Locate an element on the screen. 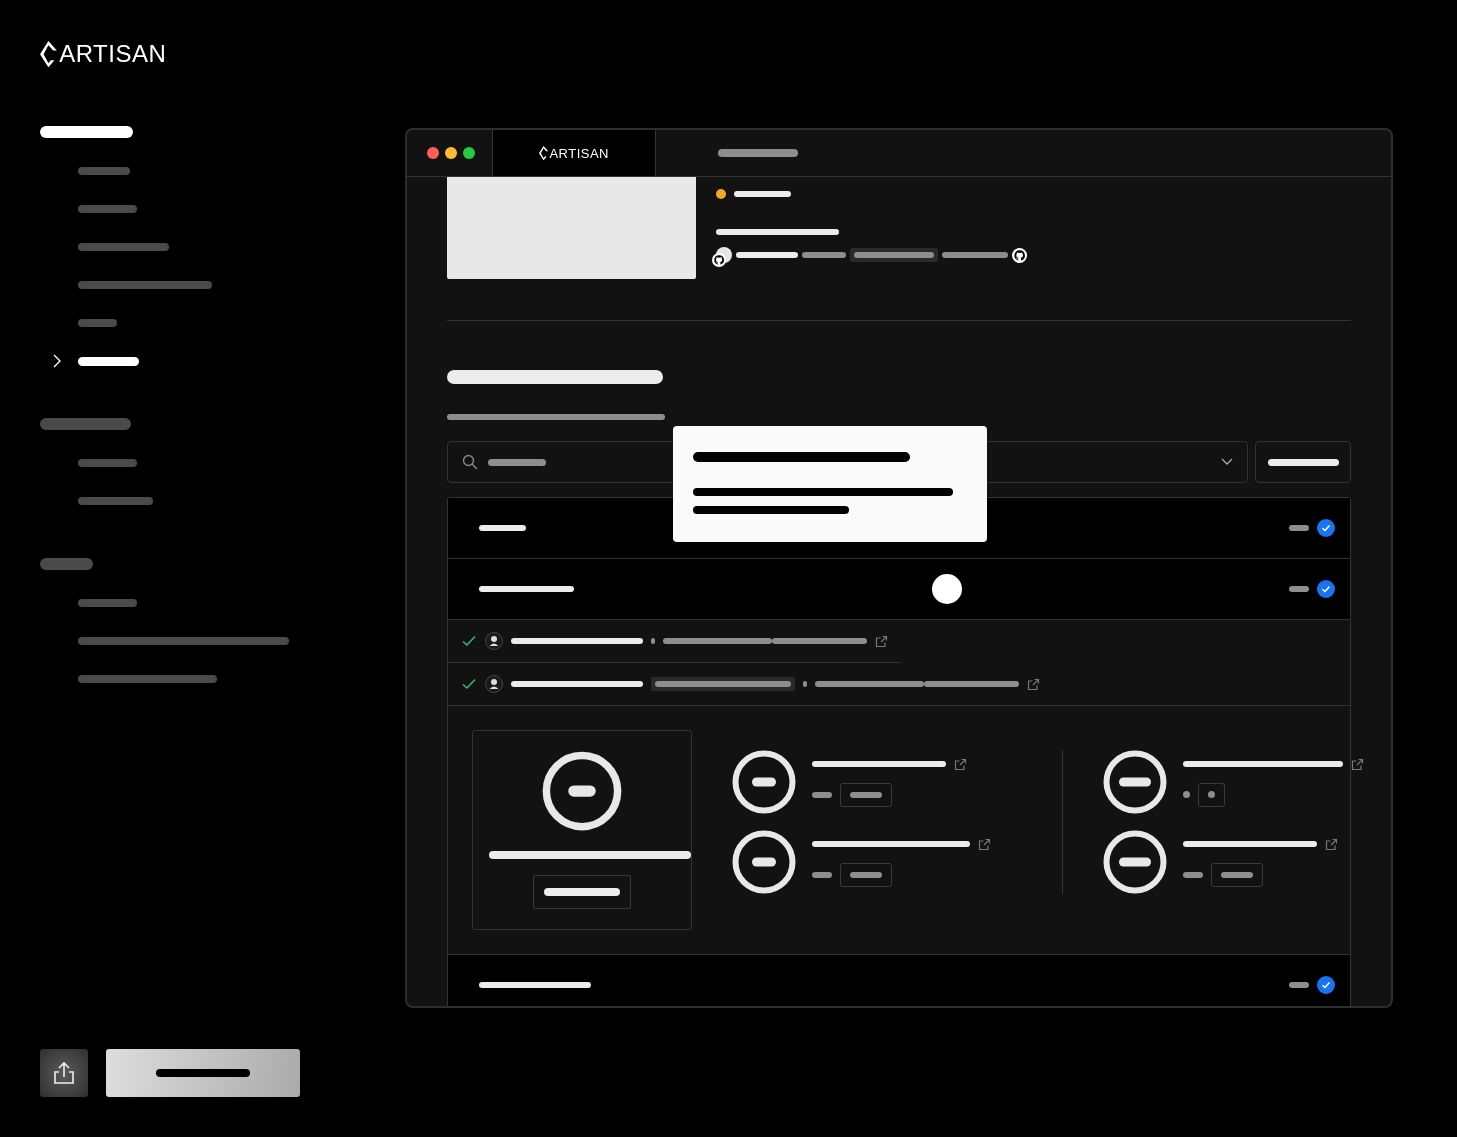 This screenshot has width=1457, height=1137. nav-link is located at coordinates (108, 361).